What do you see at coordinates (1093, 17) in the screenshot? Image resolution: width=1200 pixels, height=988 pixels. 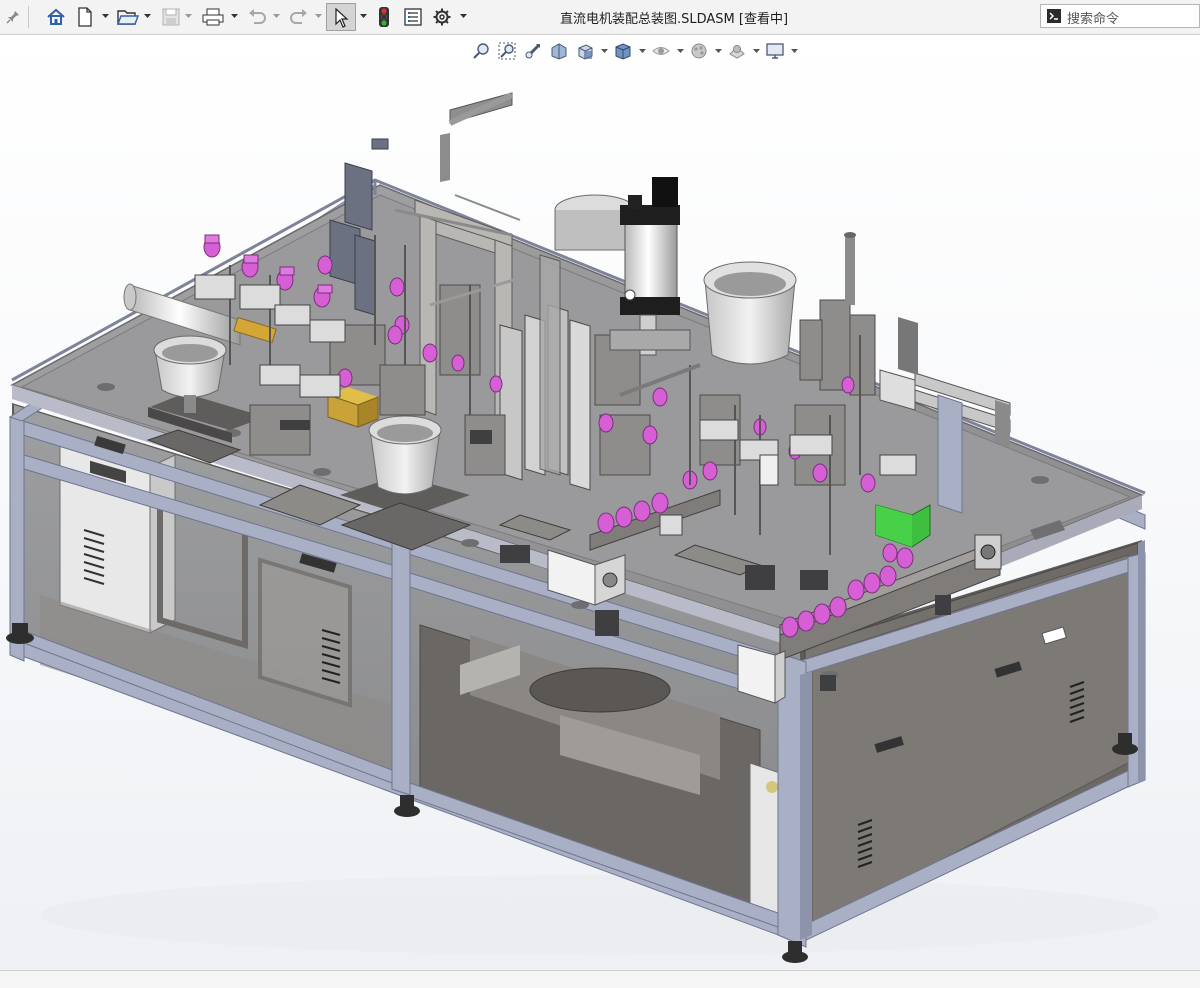 I see `search-input: 搜索命令` at bounding box center [1093, 17].